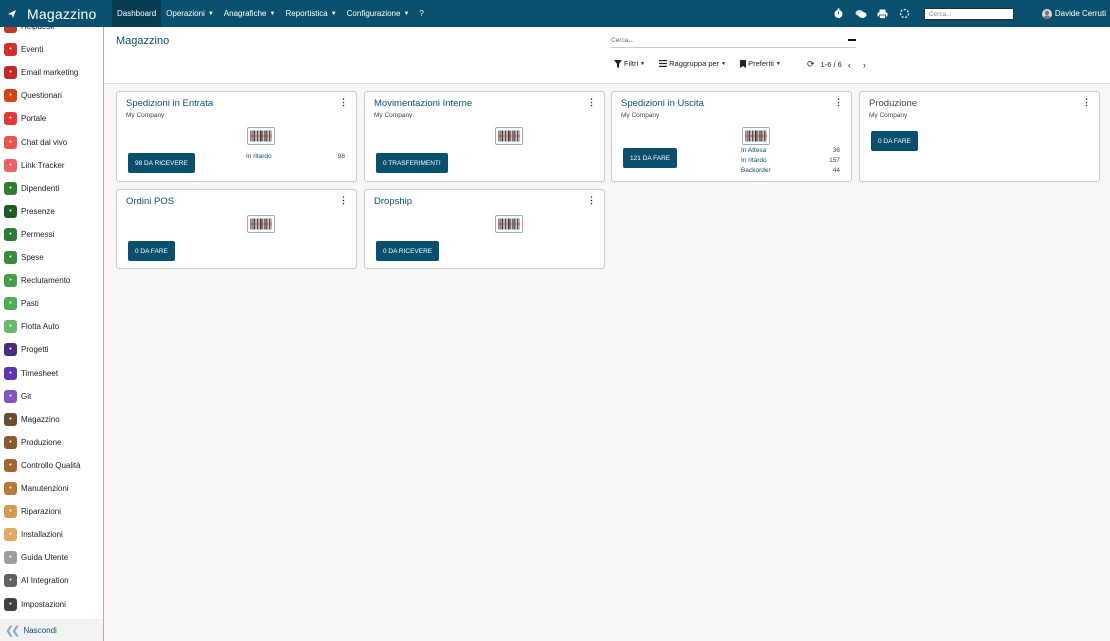 The height and width of the screenshot is (641, 1110). What do you see at coordinates (883, 14) in the screenshot?
I see `print-icon` at bounding box center [883, 14].